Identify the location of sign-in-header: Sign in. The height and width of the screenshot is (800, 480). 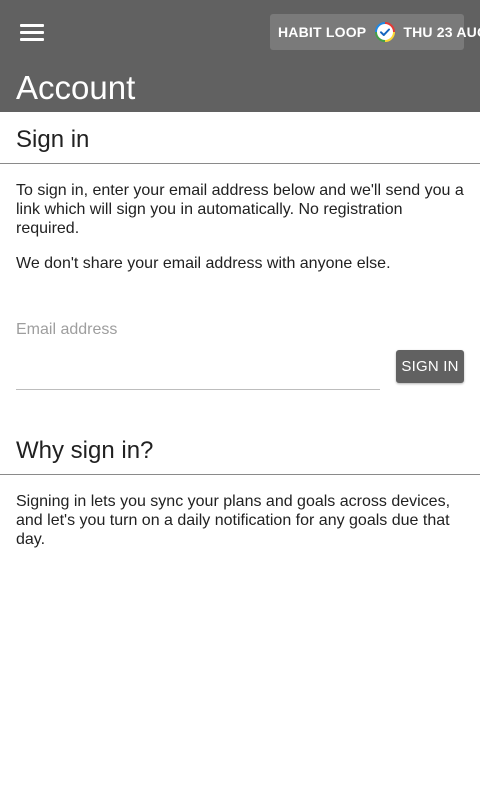
(240, 138).